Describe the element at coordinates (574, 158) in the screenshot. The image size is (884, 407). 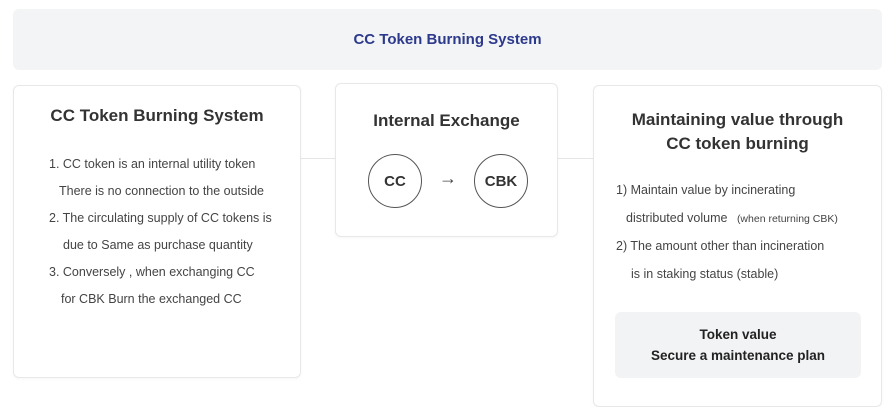
I see `connector-right` at that location.